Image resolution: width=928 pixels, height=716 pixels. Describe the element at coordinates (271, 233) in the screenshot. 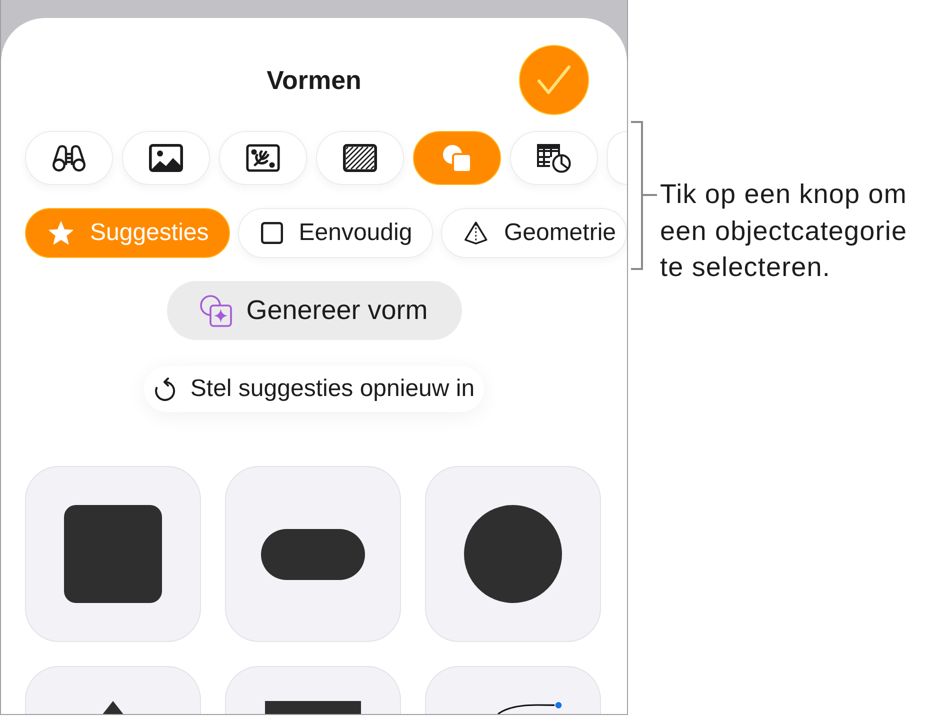

I see `square-icon` at that location.